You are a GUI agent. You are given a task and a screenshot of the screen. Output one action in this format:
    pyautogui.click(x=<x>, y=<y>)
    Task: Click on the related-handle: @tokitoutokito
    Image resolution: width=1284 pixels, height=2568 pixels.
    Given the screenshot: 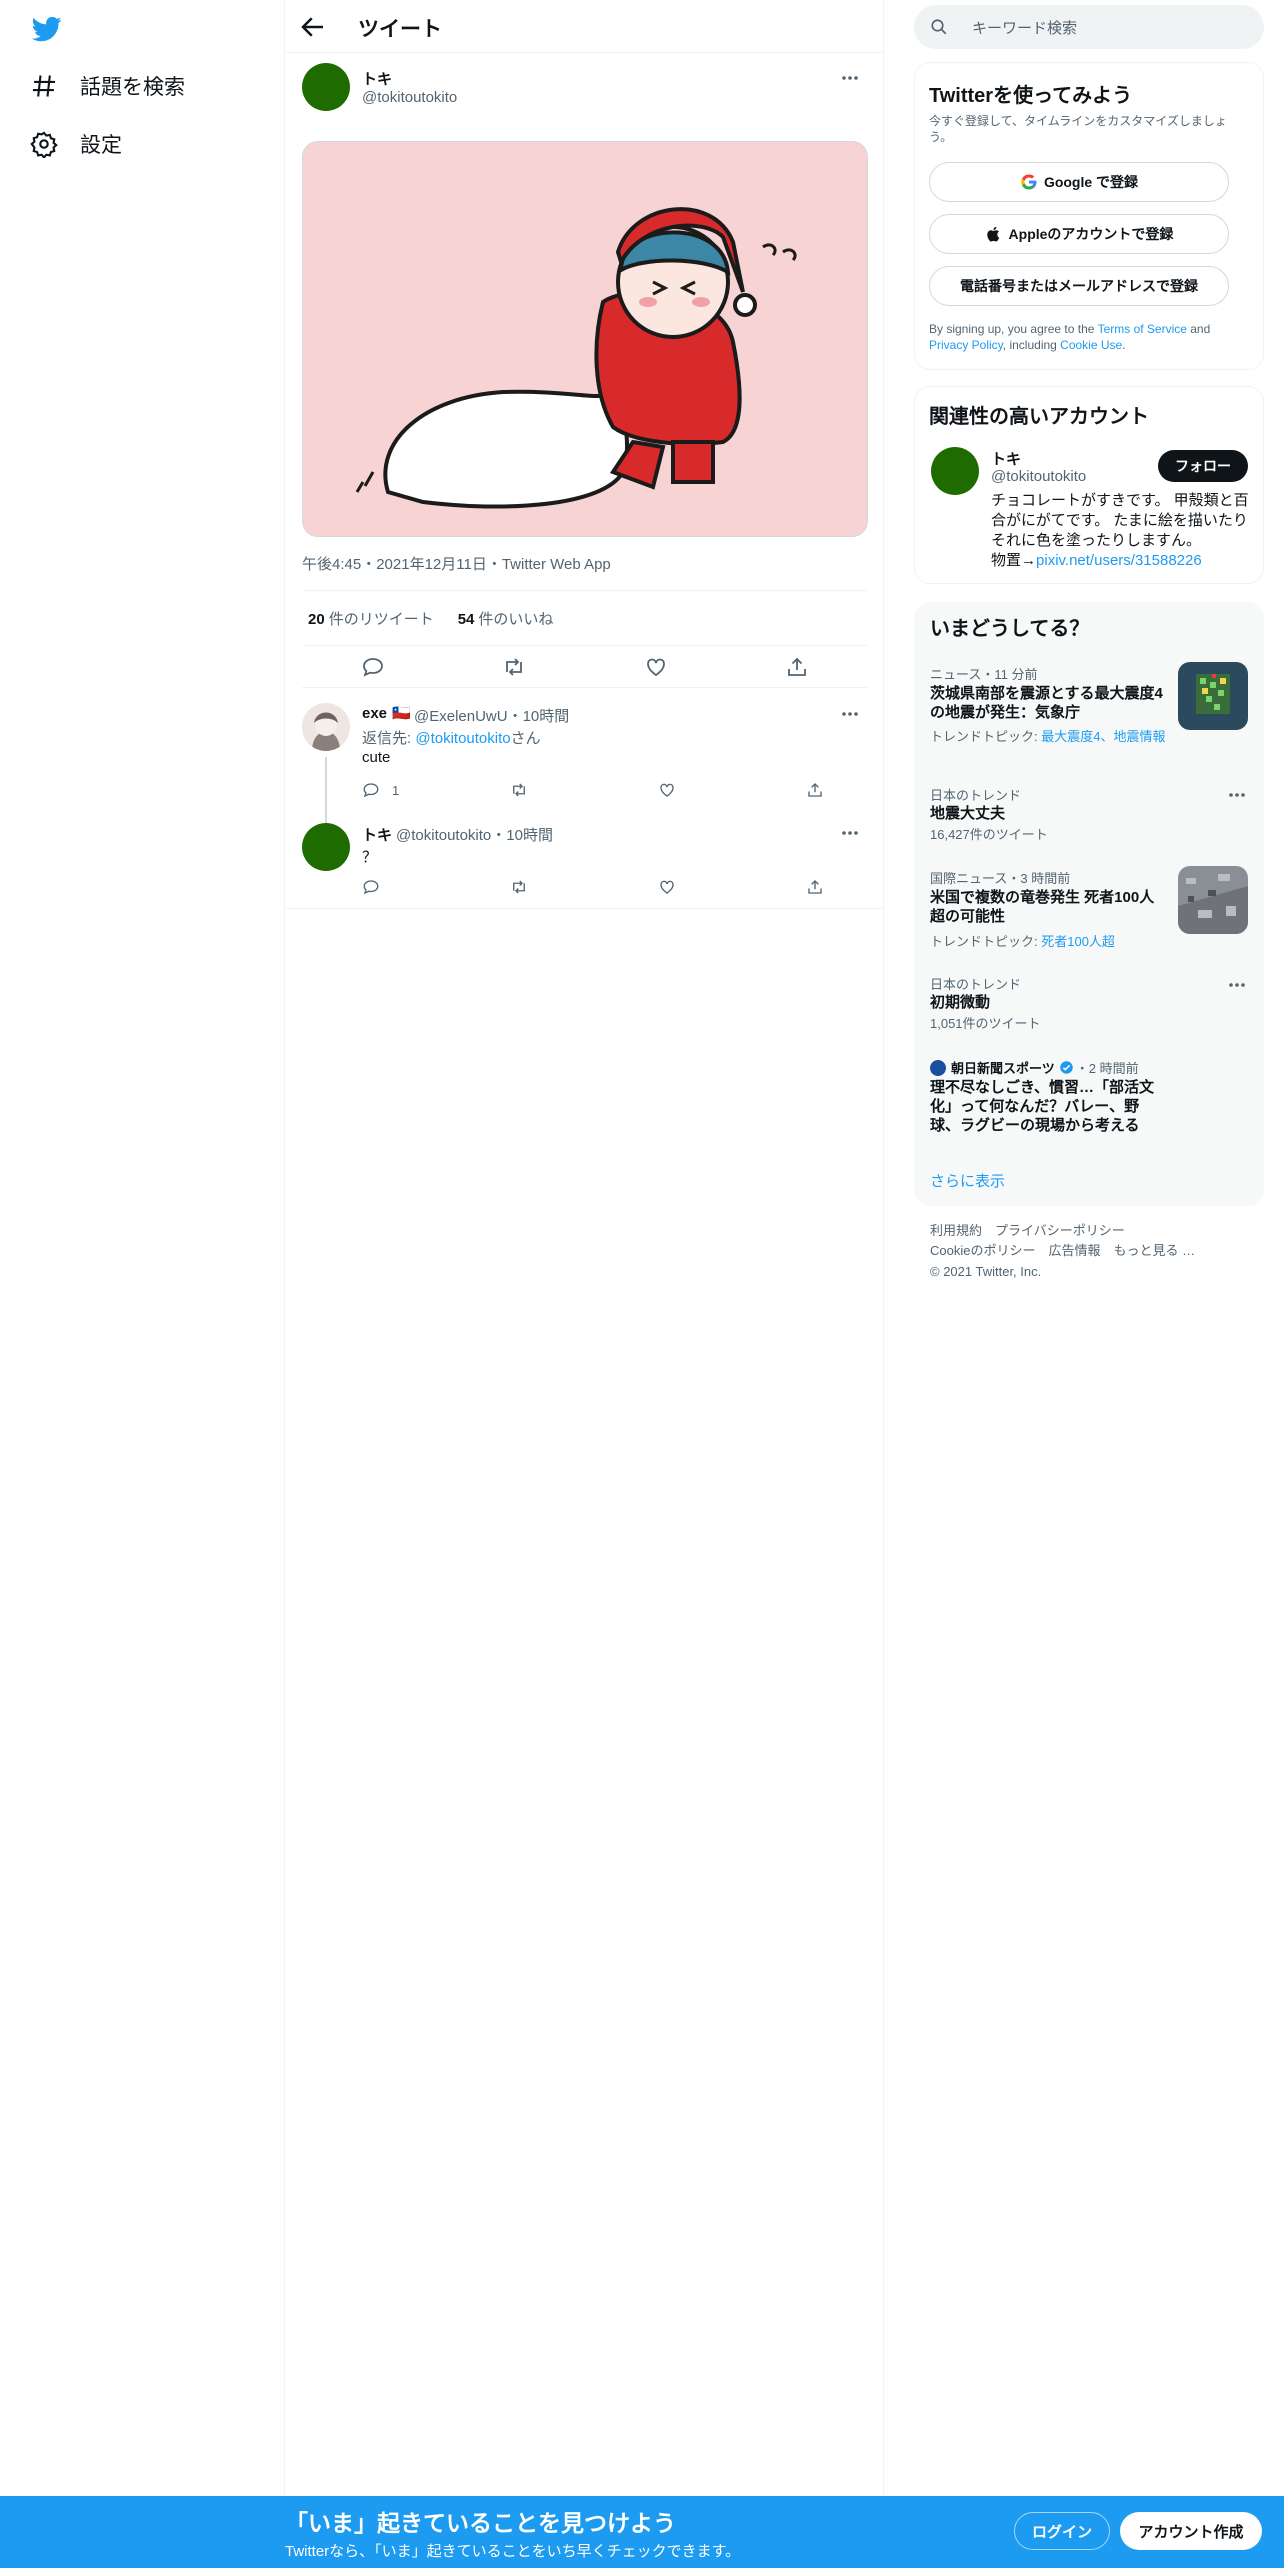 What is the action you would take?
    pyautogui.click(x=1038, y=476)
    